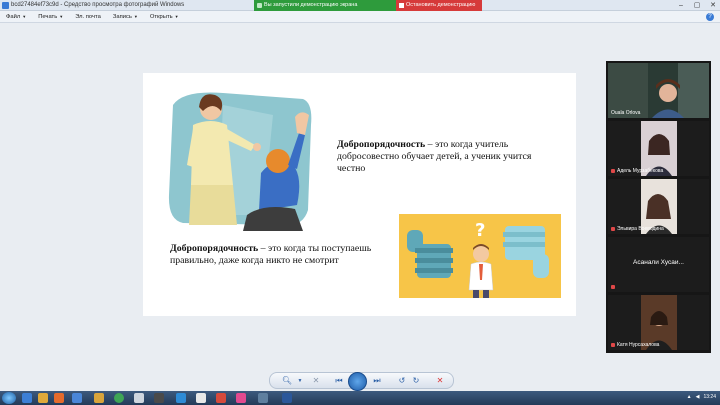 The image size is (720, 405). I want to click on rotate-right-icon: ↻, so click(416, 381).